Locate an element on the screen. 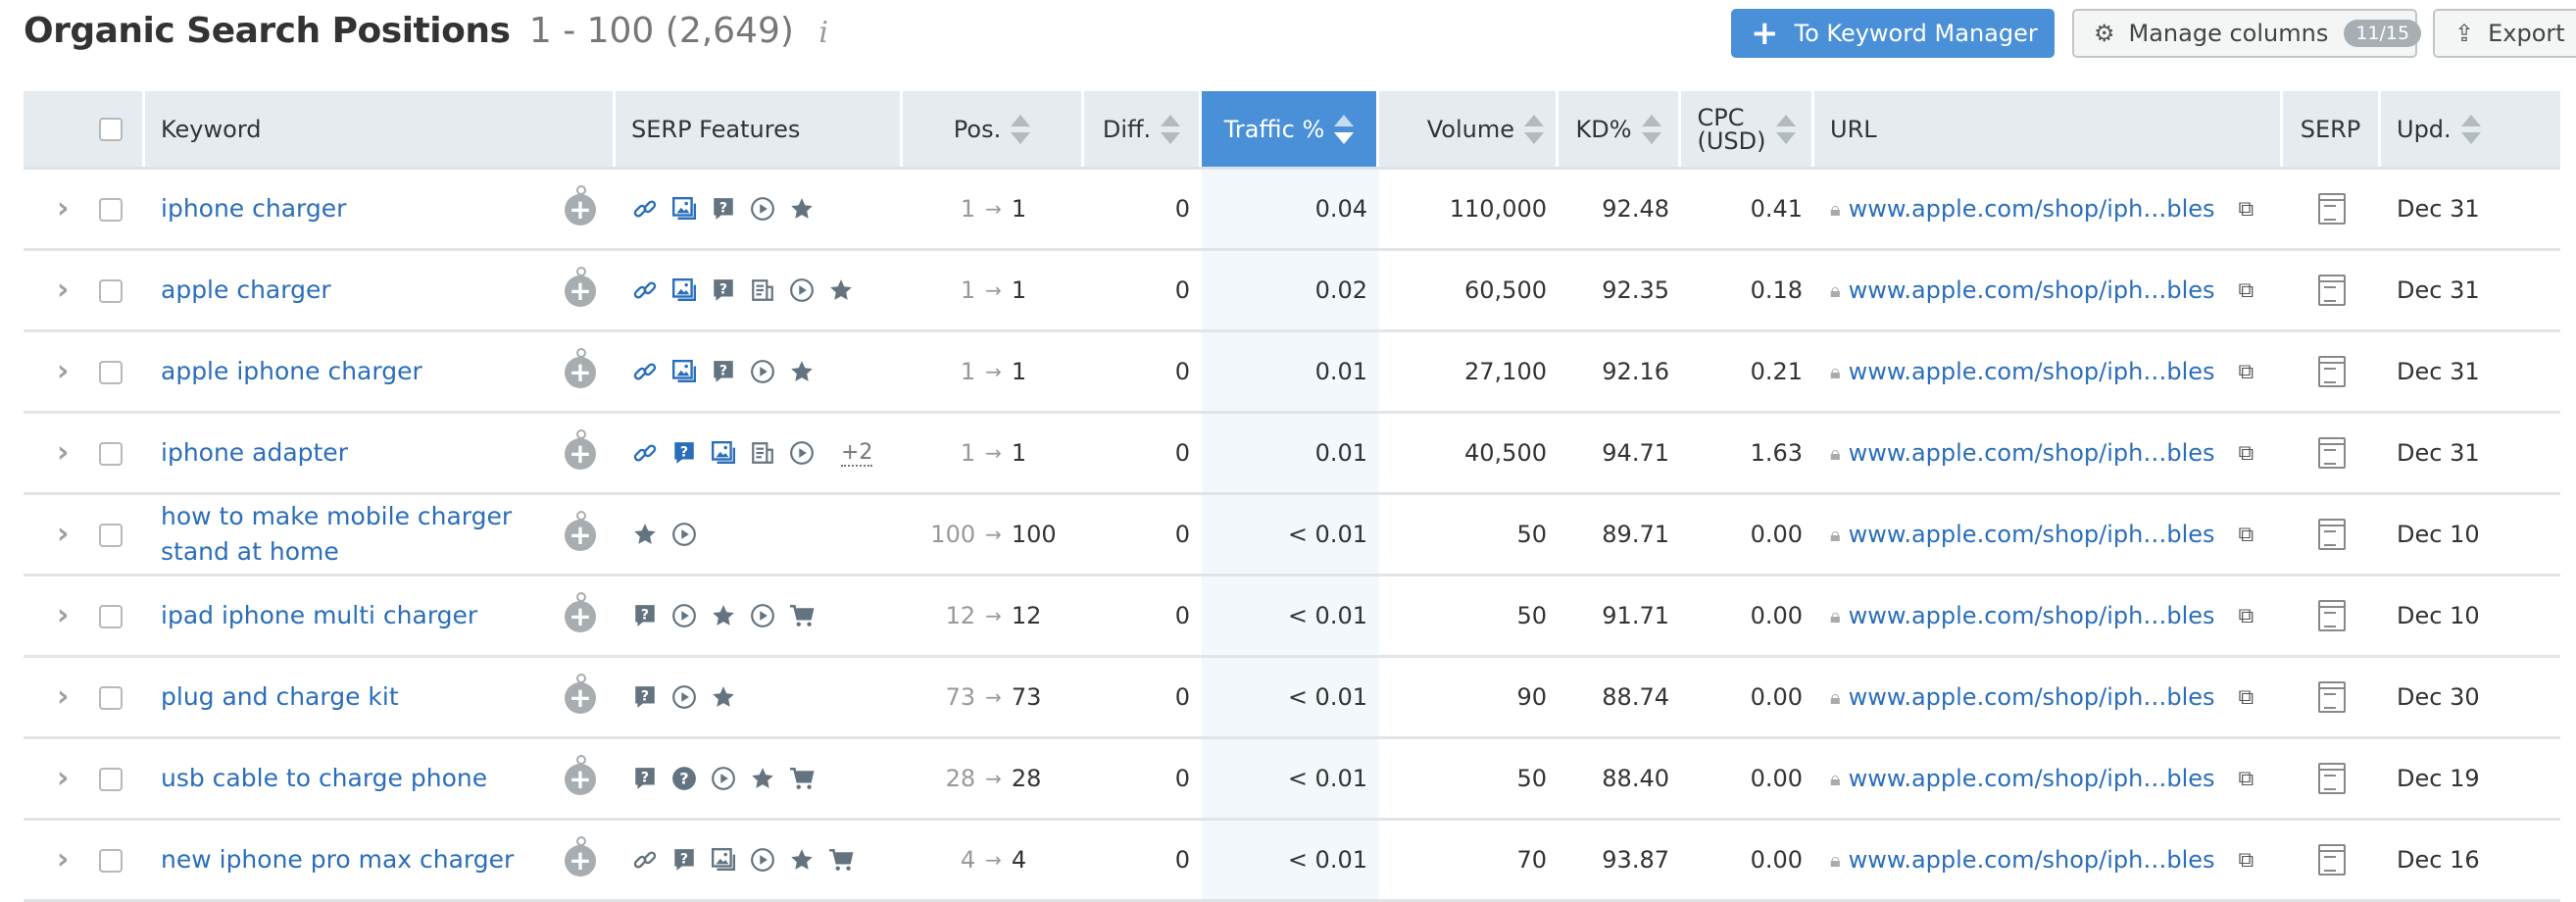  keyword-link: iphone adapter is located at coordinates (254, 453).